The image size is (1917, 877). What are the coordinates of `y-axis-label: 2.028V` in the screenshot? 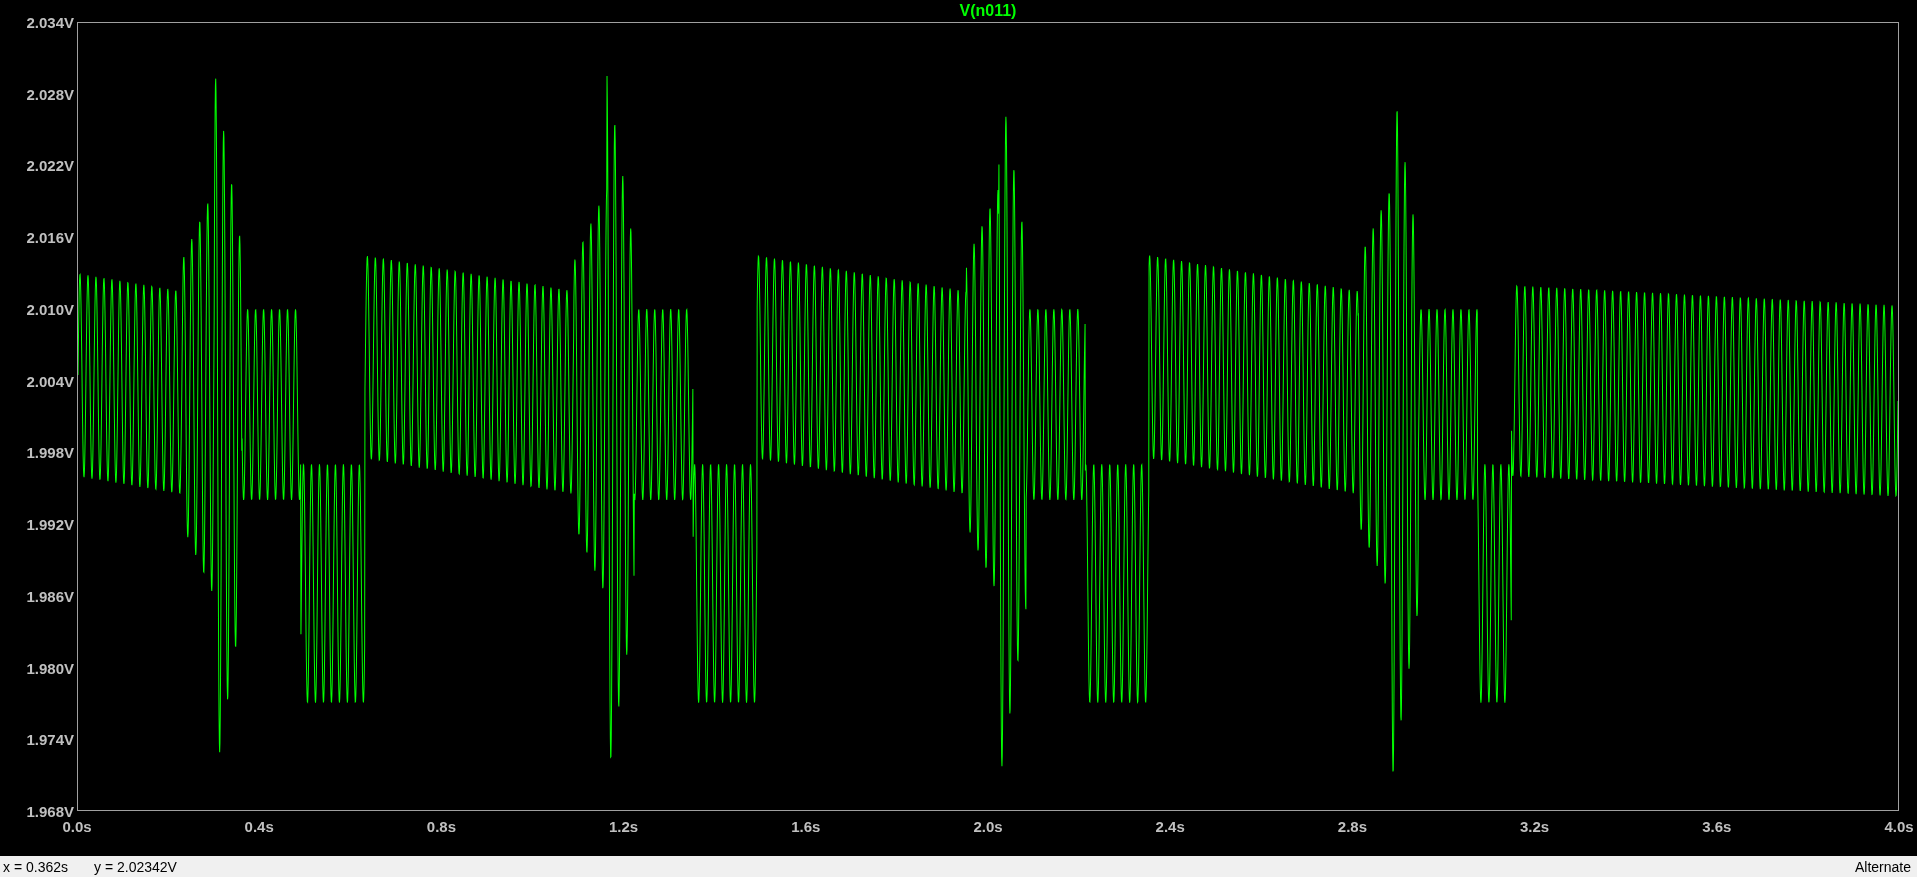 It's located at (50, 94).